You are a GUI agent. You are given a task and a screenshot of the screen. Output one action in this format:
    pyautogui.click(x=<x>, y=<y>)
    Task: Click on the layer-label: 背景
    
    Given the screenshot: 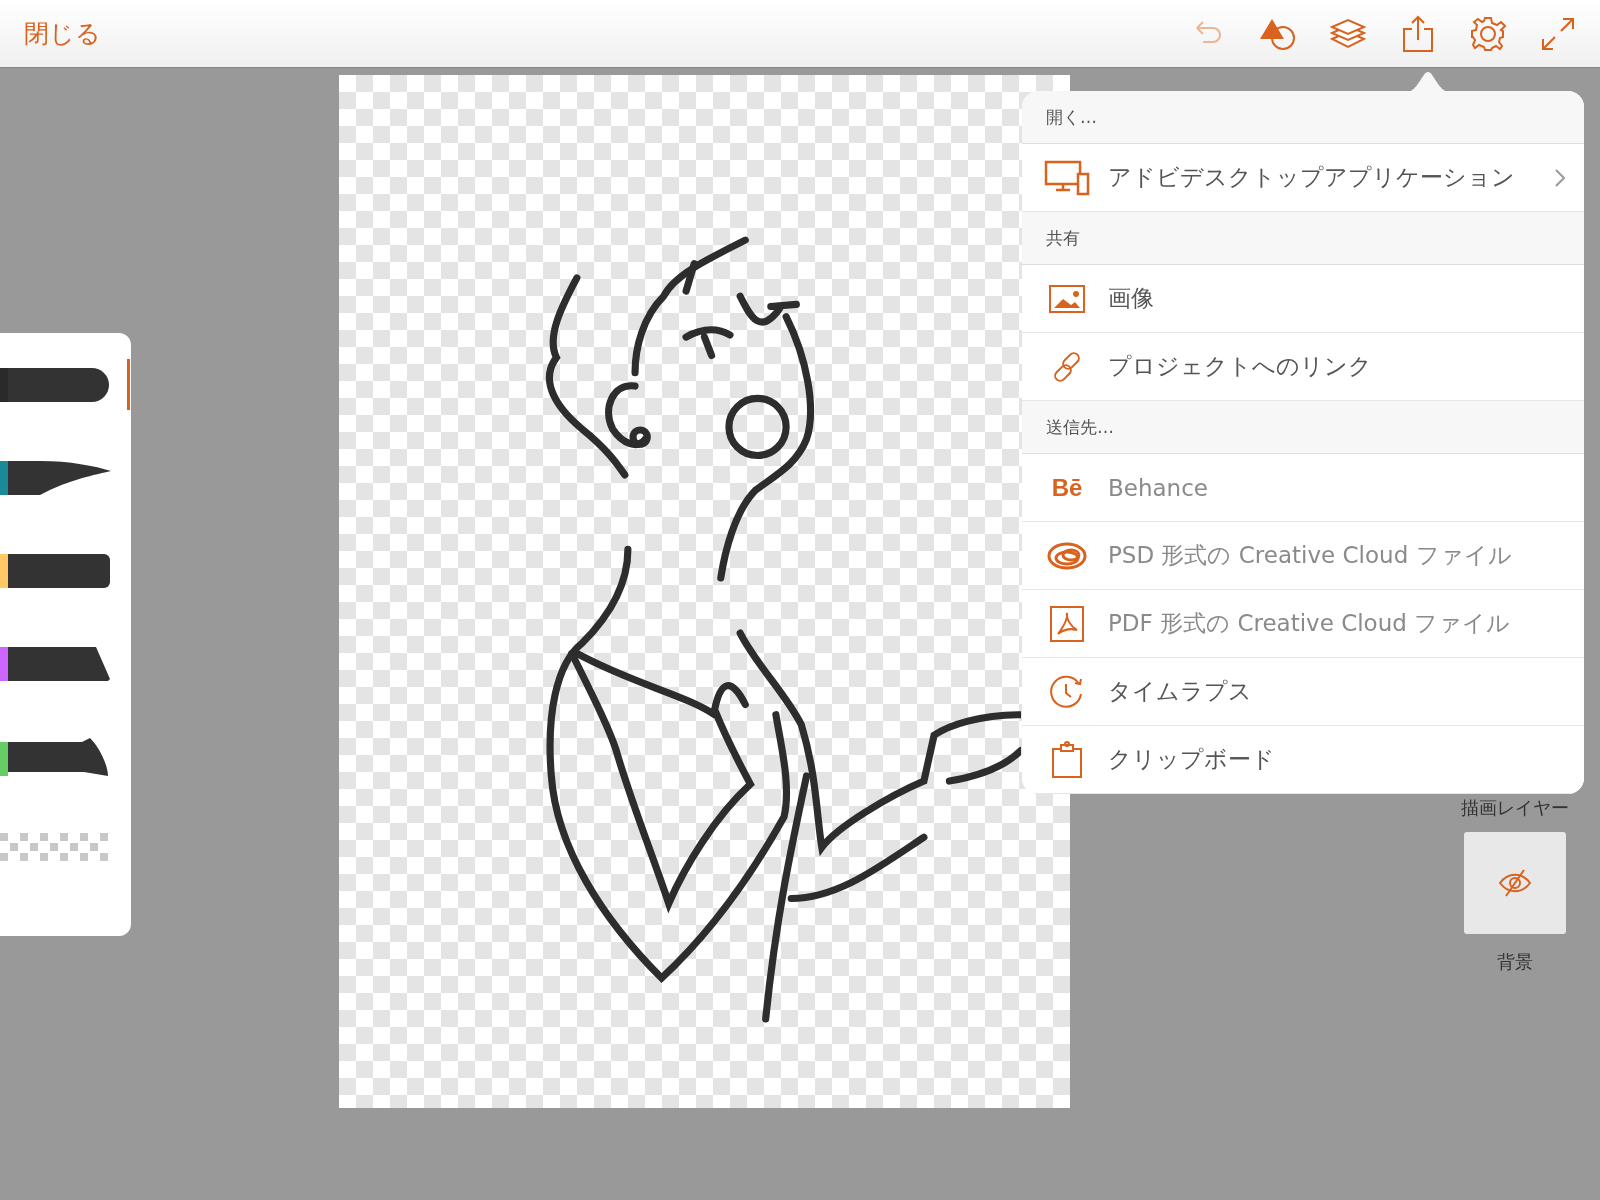 What is the action you would take?
    pyautogui.click(x=1515, y=962)
    